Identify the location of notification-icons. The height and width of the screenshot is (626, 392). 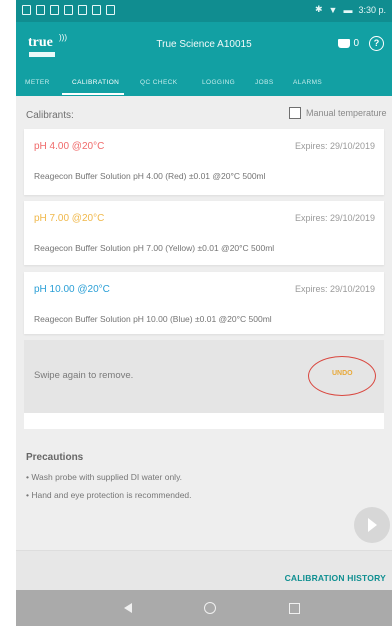
(68, 10).